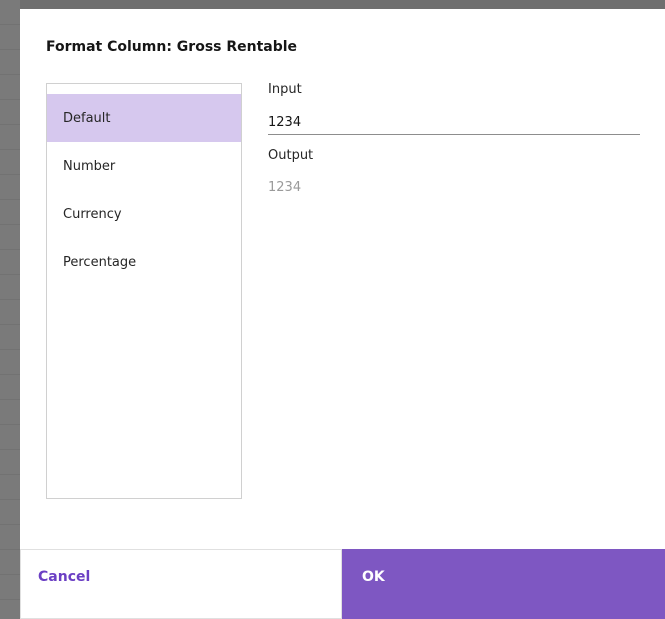  What do you see at coordinates (144, 262) in the screenshot?
I see `format-item-percentage: Percentage` at bounding box center [144, 262].